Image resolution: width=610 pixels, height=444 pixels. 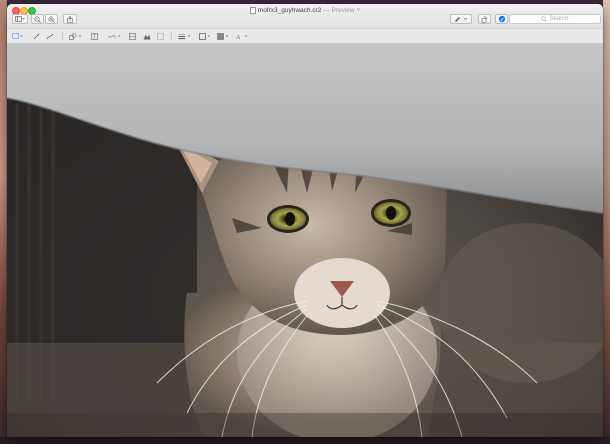 I want to click on title-bar: mofrx3_guyhwach.cr2 — Preview ˅ Search, so click(x=305, y=16).